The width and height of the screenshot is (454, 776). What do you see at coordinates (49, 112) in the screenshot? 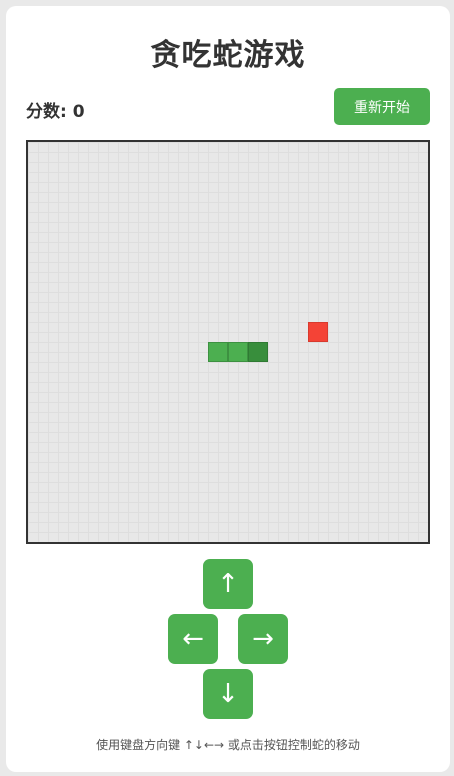
I see `score-label: 分数:` at bounding box center [49, 112].